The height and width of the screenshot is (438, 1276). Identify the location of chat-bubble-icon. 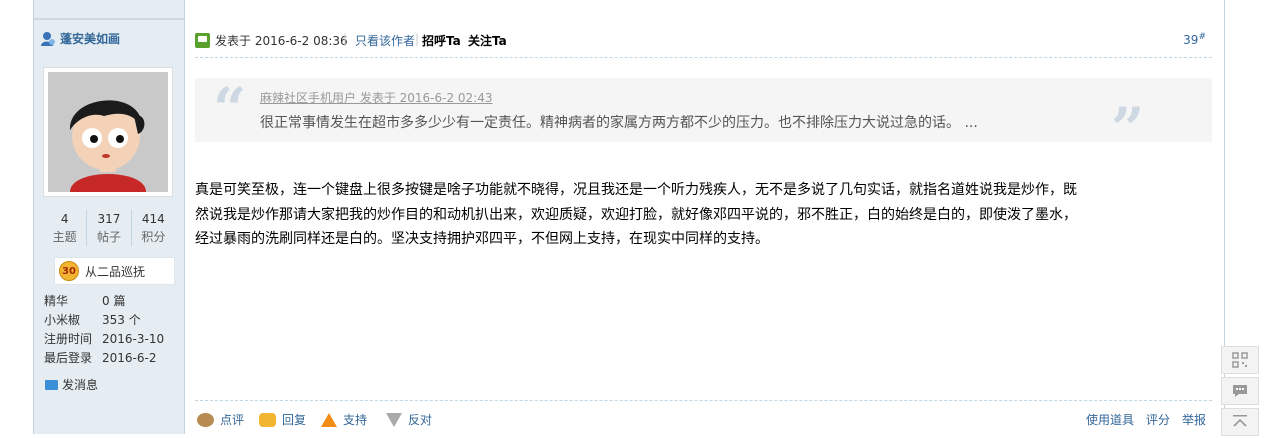
(267, 419).